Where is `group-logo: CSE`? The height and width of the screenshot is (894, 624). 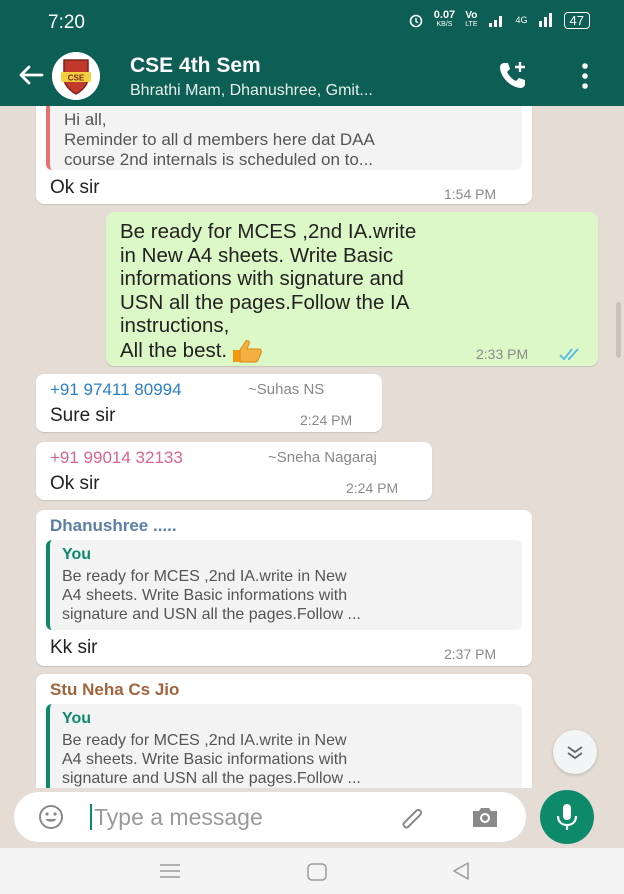
group-logo: CSE is located at coordinates (76, 76).